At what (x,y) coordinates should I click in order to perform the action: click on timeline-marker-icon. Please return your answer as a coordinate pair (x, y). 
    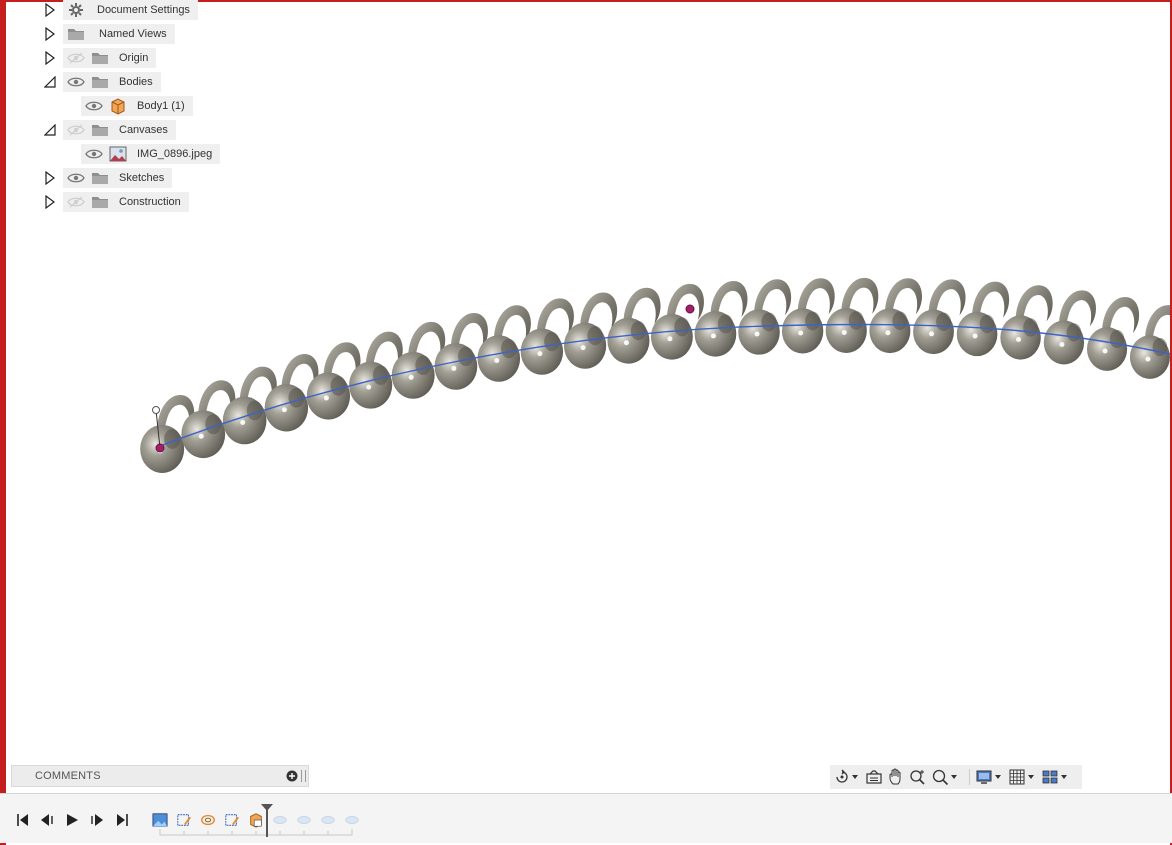
    Looking at the image, I should click on (267, 820).